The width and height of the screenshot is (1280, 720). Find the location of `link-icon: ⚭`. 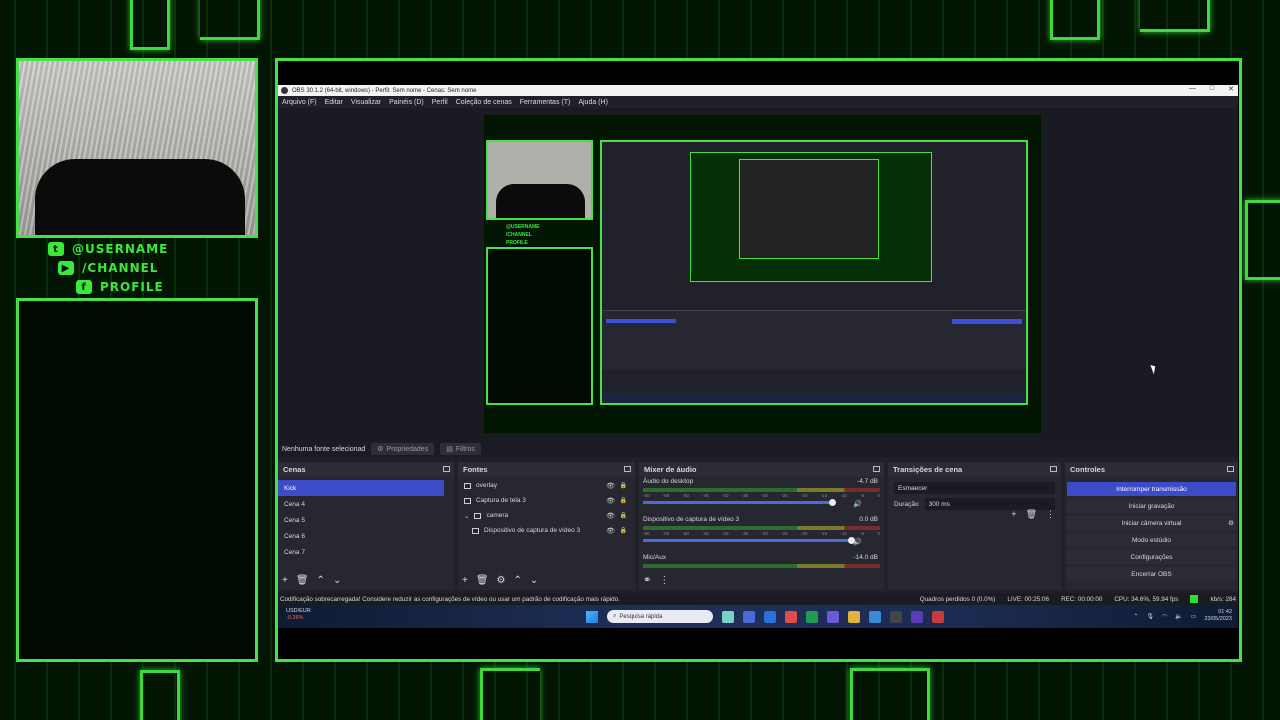

link-icon: ⚭ is located at coordinates (647, 580).